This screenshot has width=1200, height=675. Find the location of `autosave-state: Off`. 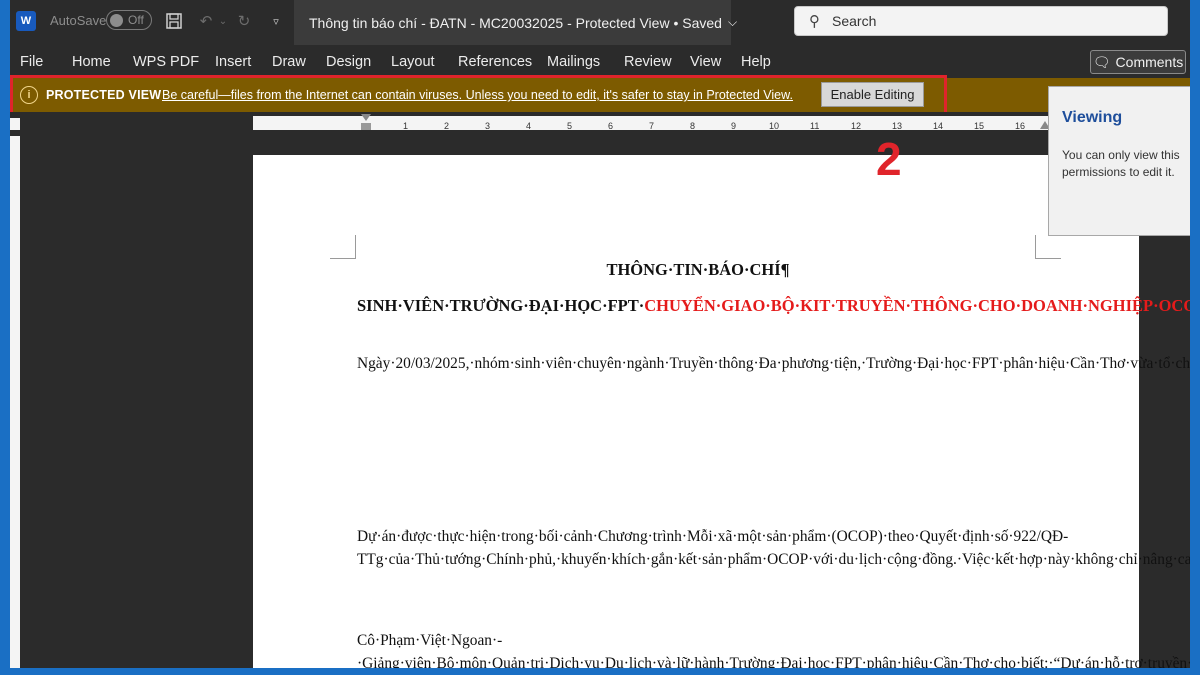

autosave-state: Off is located at coordinates (136, 20).